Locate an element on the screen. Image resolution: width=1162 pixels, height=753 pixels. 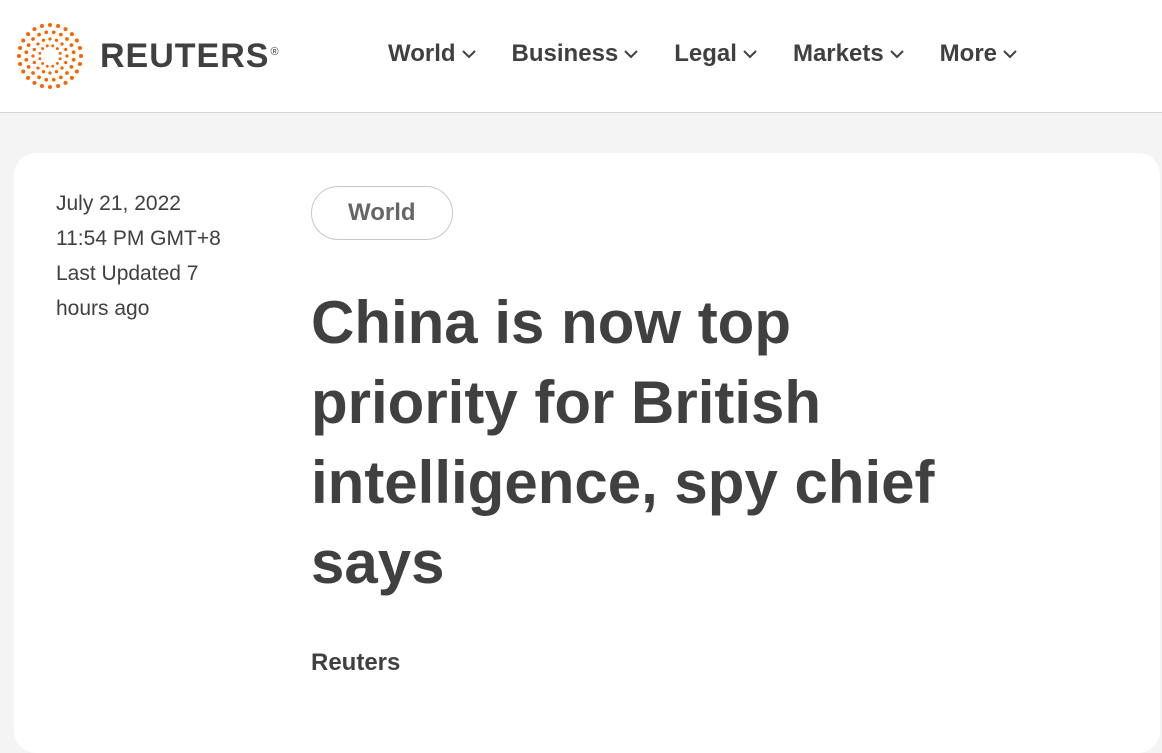
nav-item-label: Business is located at coordinates (565, 53).